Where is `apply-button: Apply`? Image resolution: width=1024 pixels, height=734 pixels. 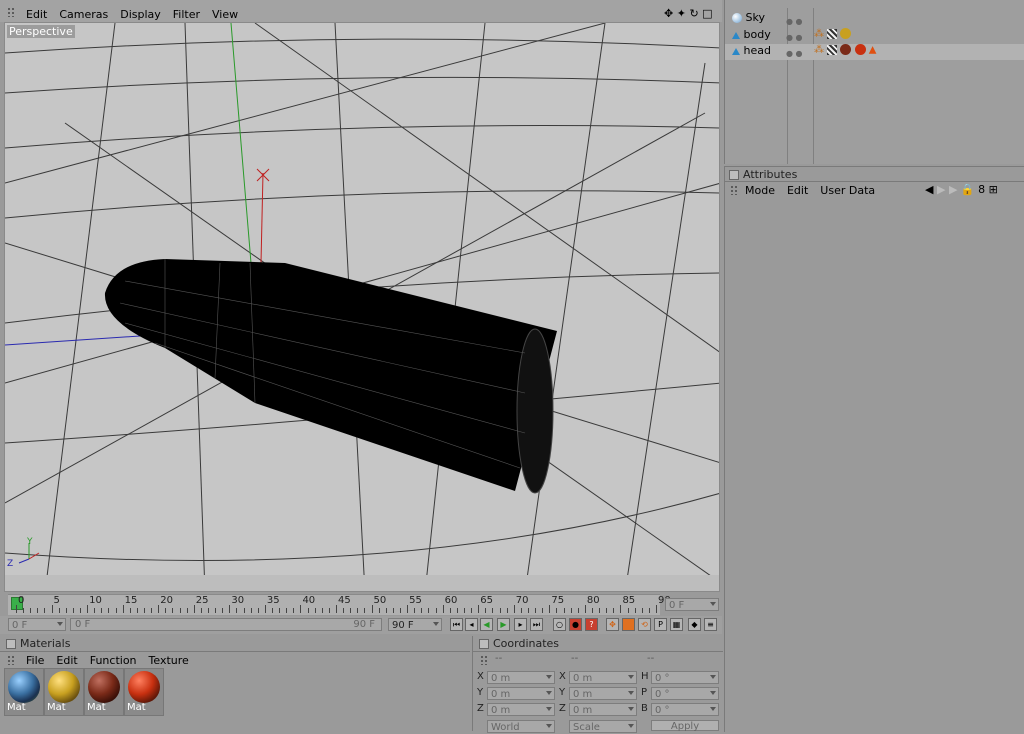
apply-button: Apply is located at coordinates (685, 726).